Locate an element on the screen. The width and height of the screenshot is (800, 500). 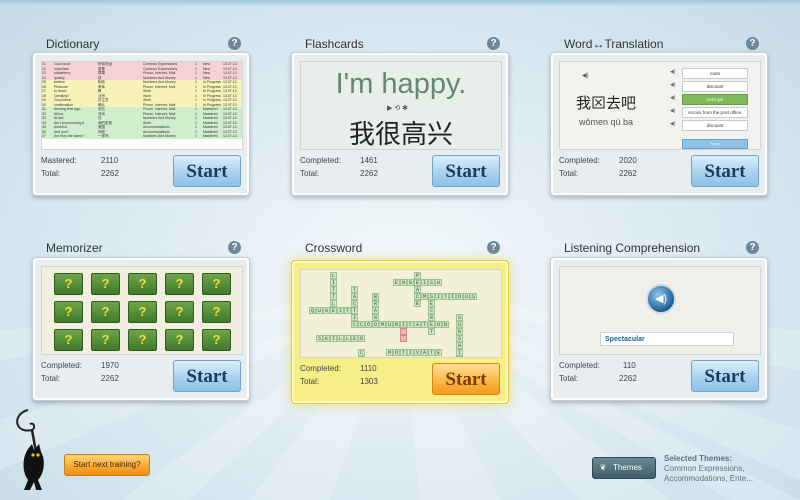
dictionary-start-button: Start is located at coordinates (207, 171).